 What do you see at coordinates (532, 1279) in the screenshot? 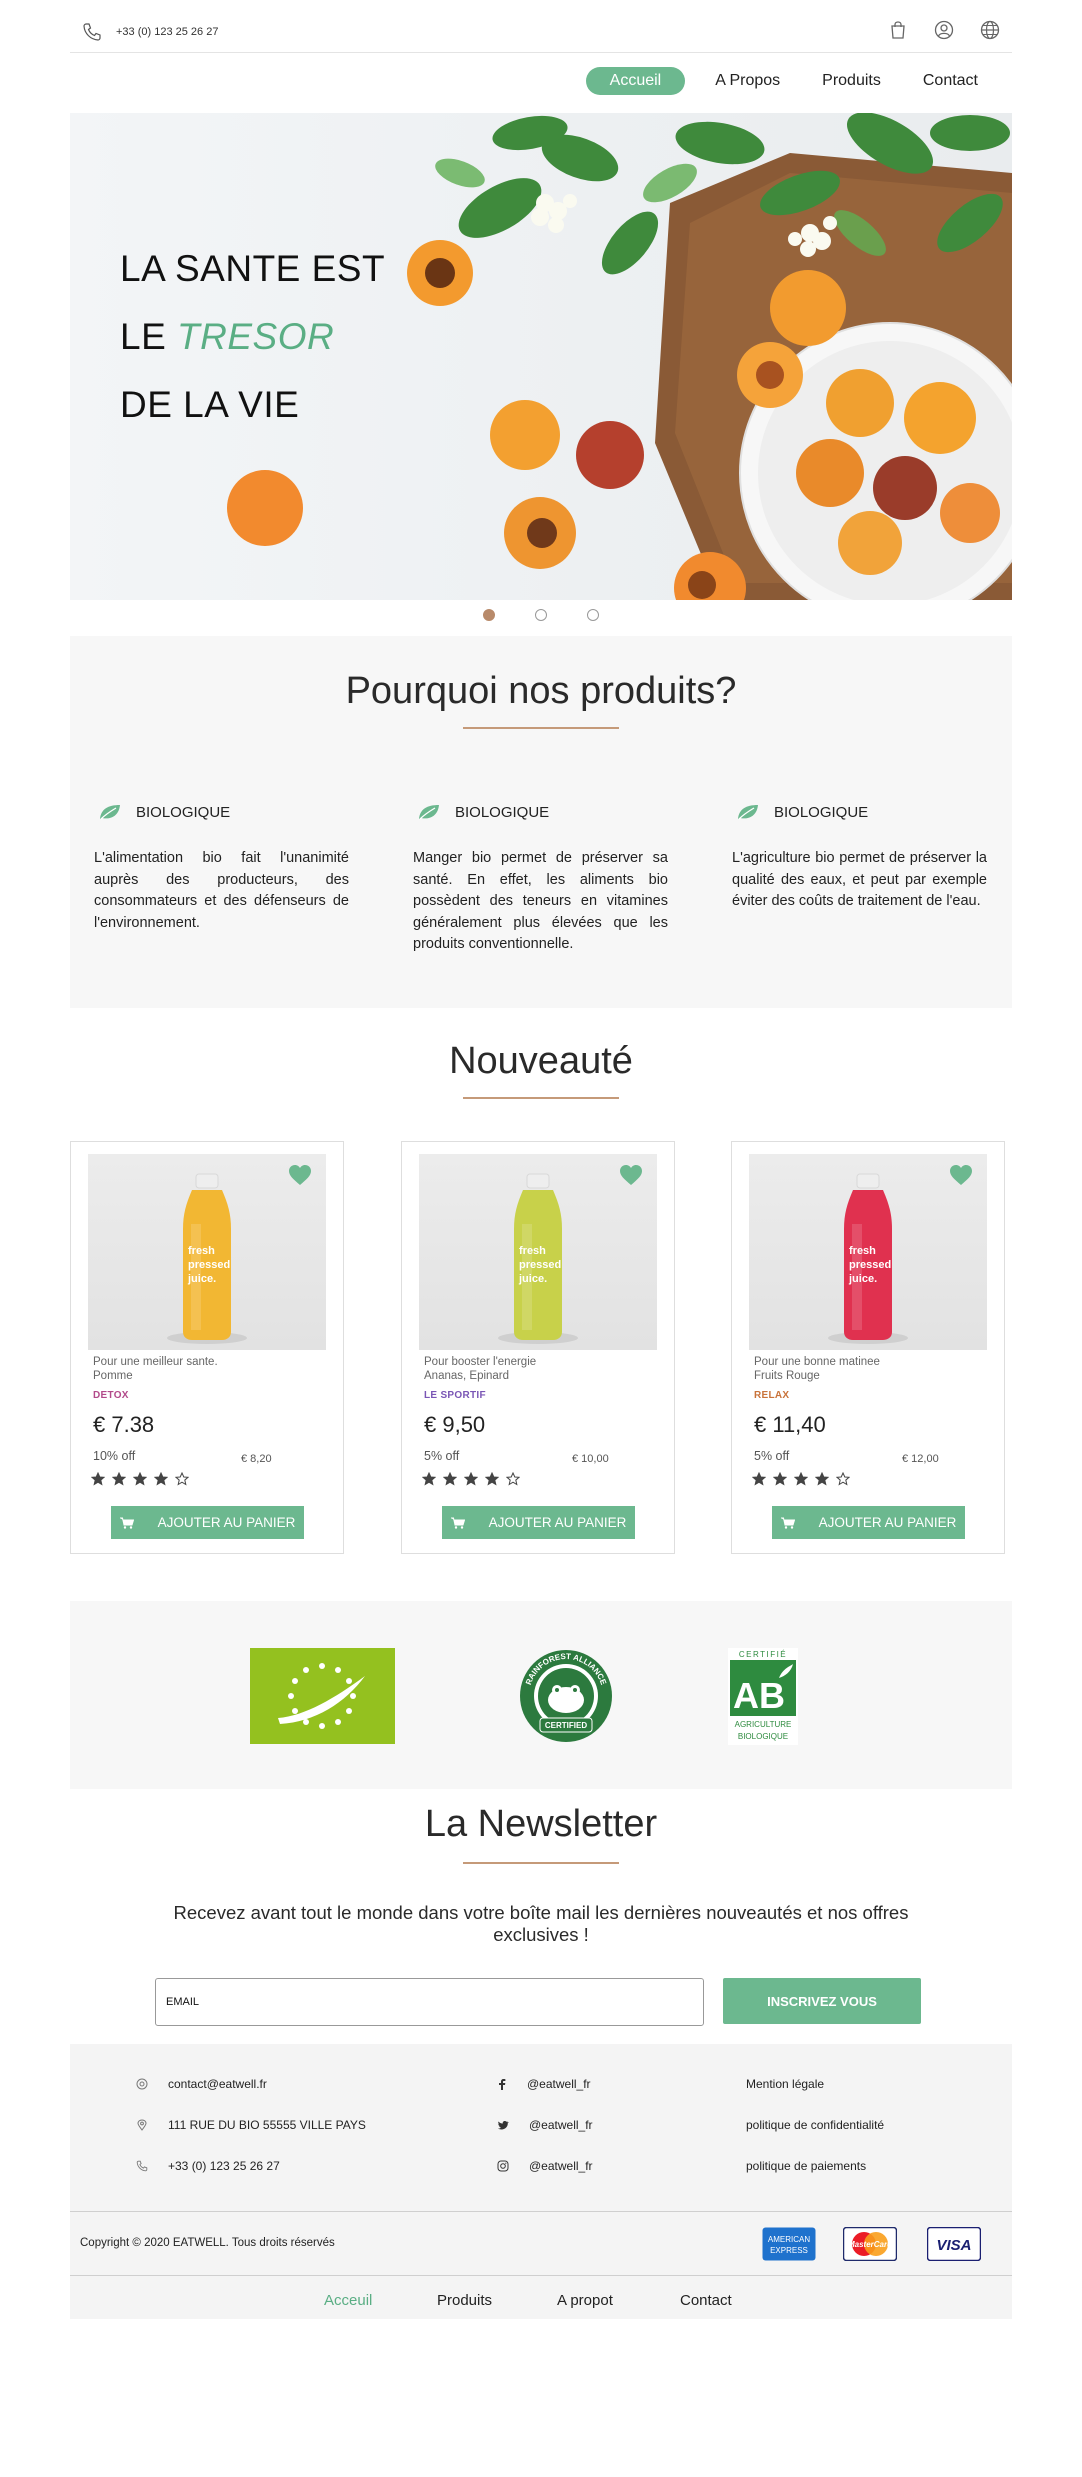
I see `bottle-label-3: juice.` at bounding box center [532, 1279].